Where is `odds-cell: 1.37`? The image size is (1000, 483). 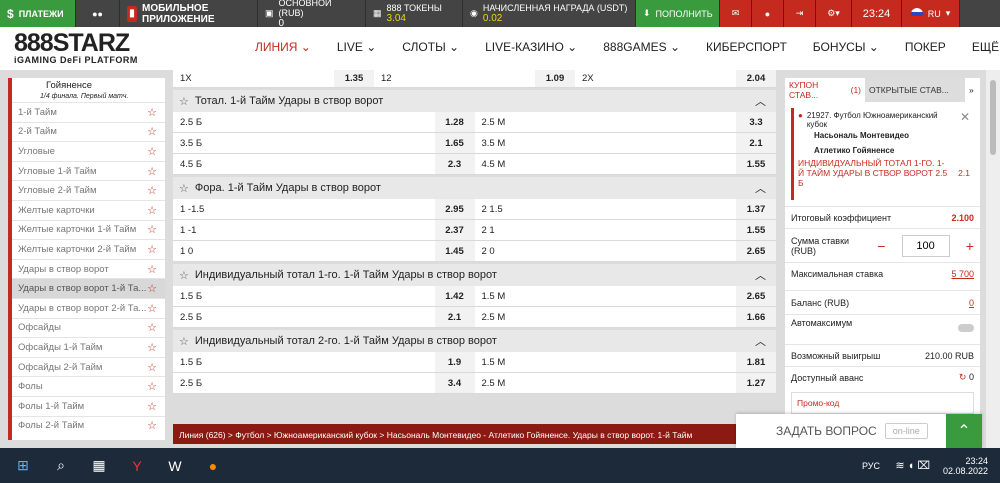 odds-cell: 1.37 is located at coordinates (756, 209).